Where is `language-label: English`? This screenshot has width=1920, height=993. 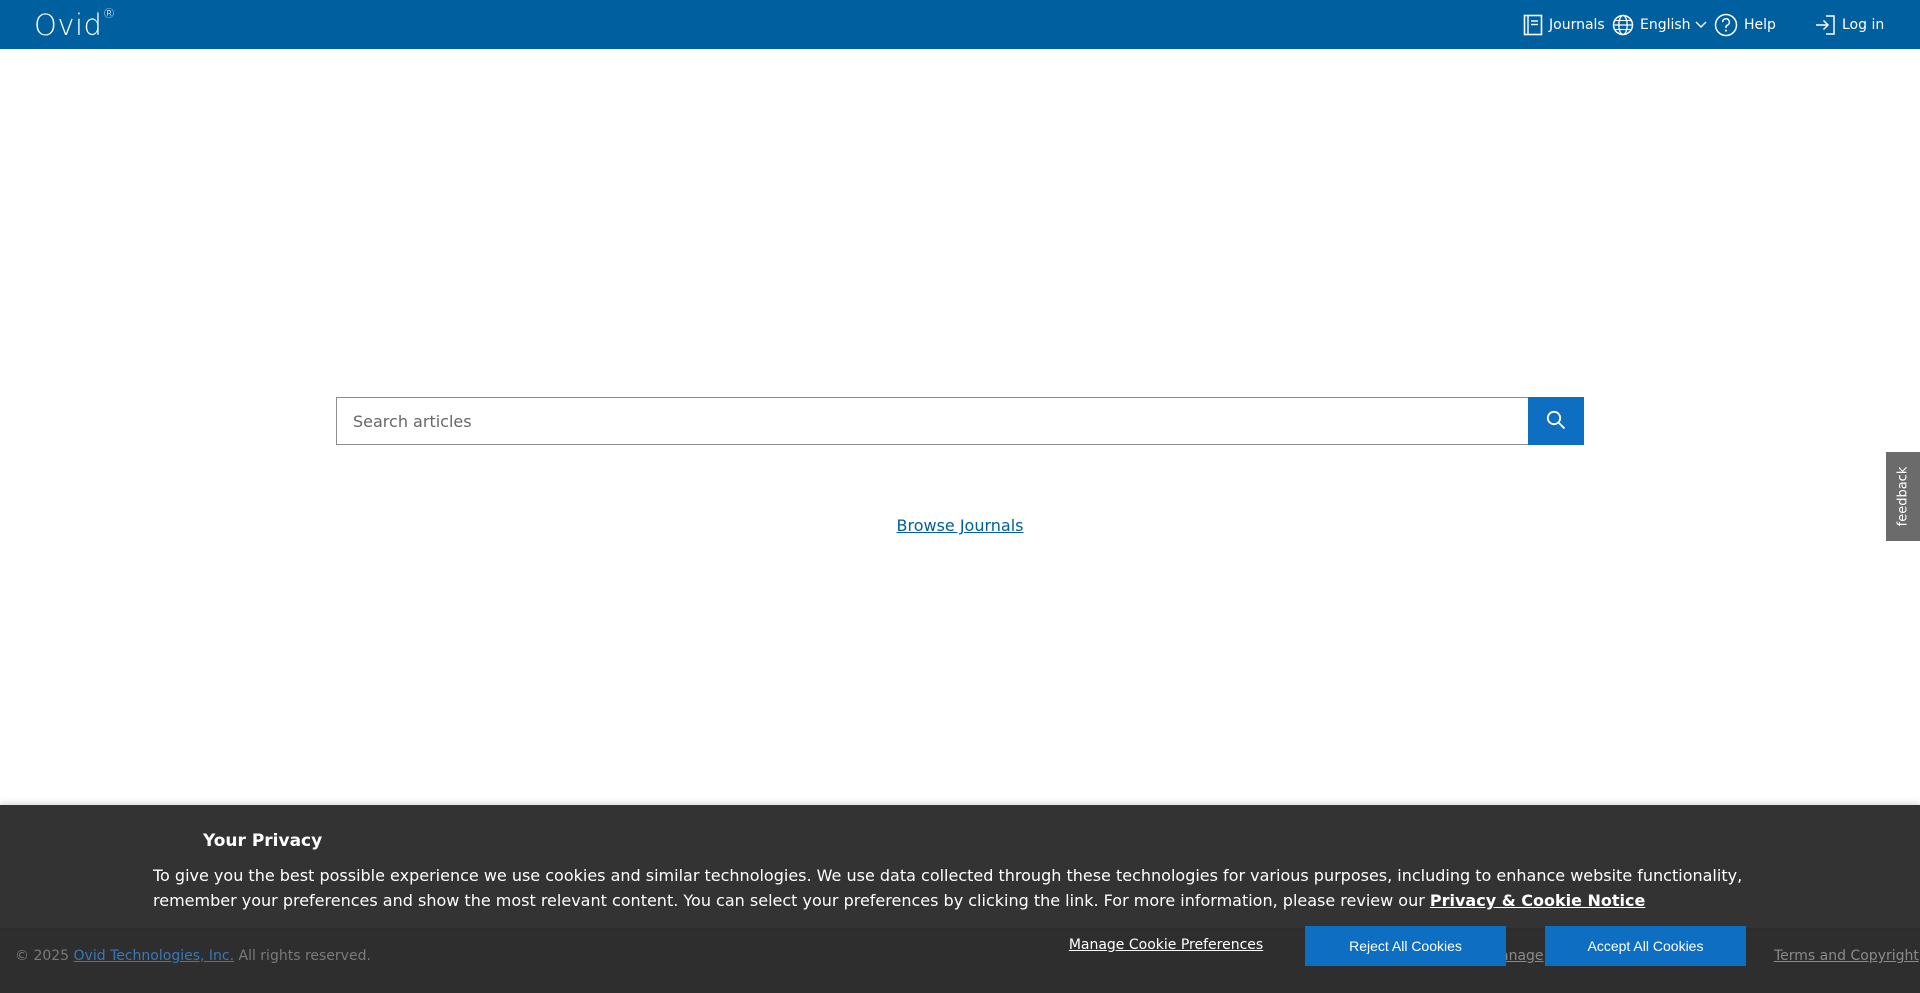 language-label: English is located at coordinates (1665, 24).